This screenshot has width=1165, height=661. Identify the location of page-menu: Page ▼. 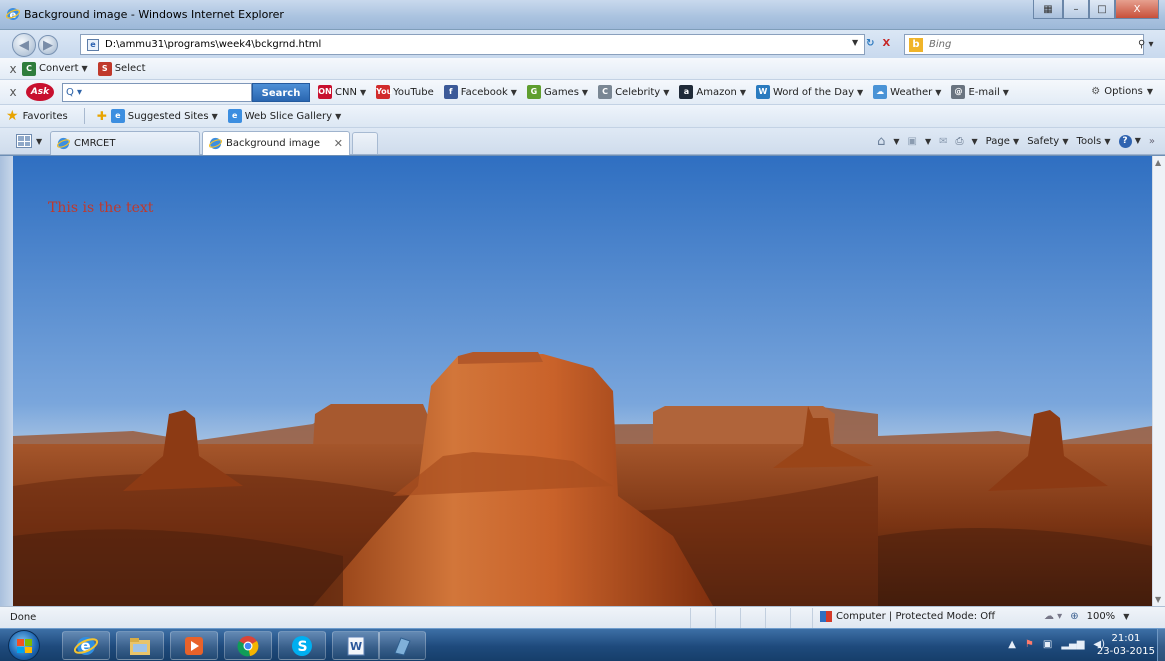
(1003, 141).